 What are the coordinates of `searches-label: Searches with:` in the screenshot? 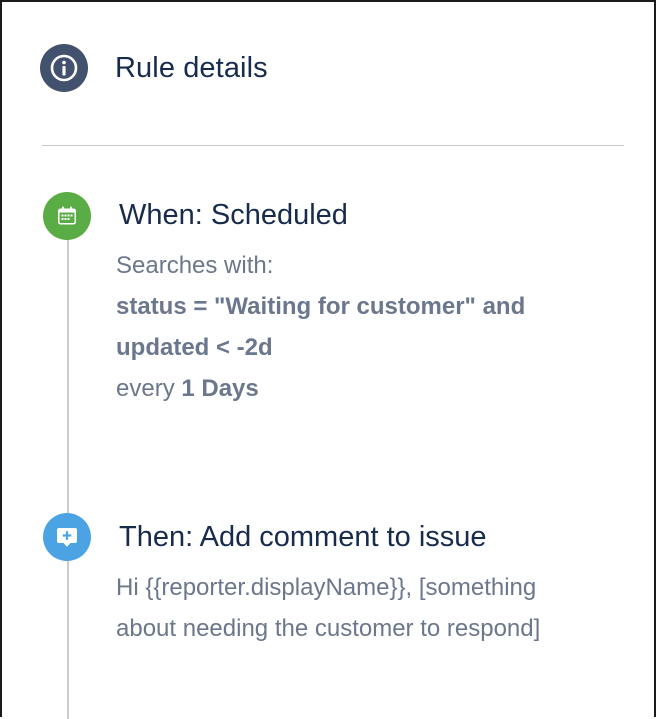 It's located at (195, 265).